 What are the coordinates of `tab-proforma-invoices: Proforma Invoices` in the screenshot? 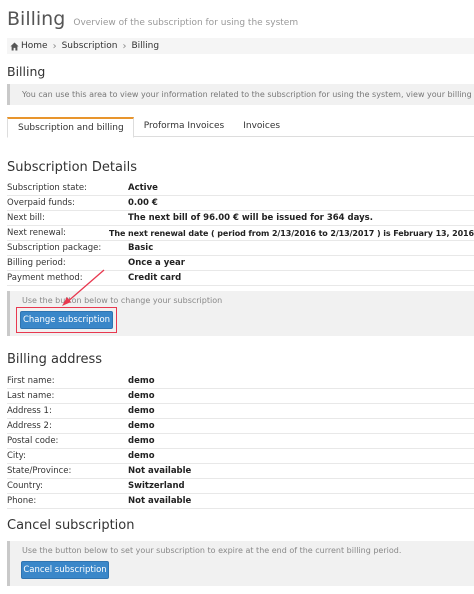 It's located at (184, 127).